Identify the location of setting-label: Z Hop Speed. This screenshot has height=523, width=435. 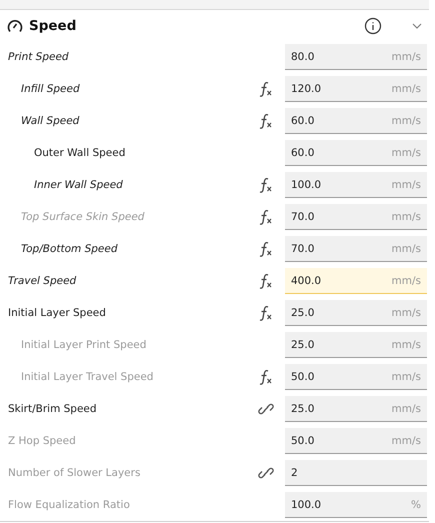
(42, 441).